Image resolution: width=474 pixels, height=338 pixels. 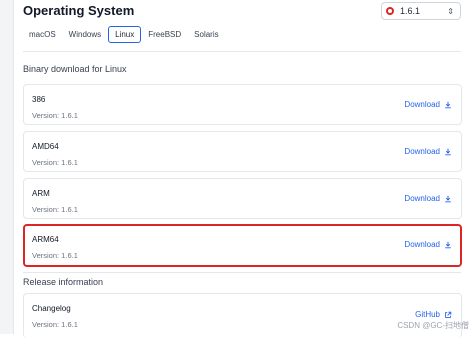 I want to click on download-link-arm64: Download, so click(x=428, y=244).